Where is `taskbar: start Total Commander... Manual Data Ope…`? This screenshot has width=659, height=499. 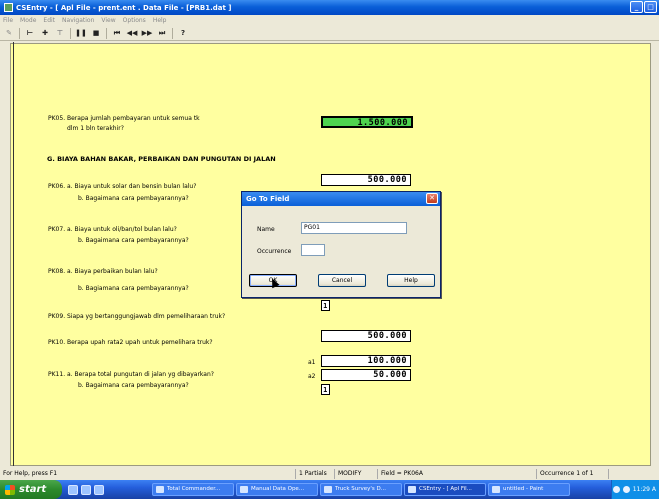 taskbar: start Total Commander... Manual Data Ope… is located at coordinates (329, 489).